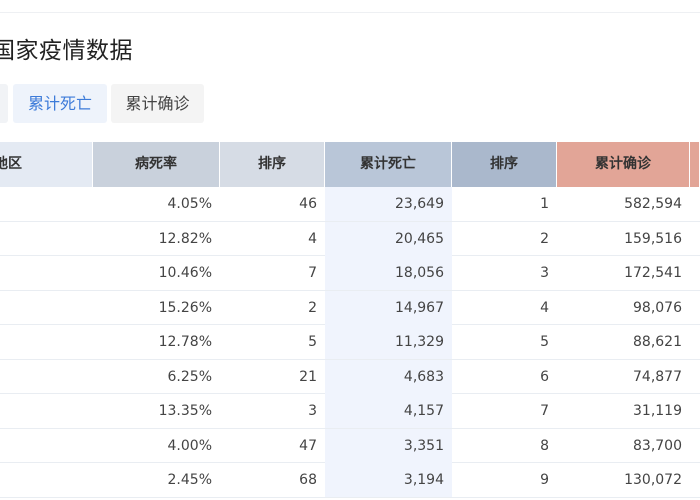  Describe the element at coordinates (308, 204) in the screenshot. I see `cell-rank-a: 46` at that location.